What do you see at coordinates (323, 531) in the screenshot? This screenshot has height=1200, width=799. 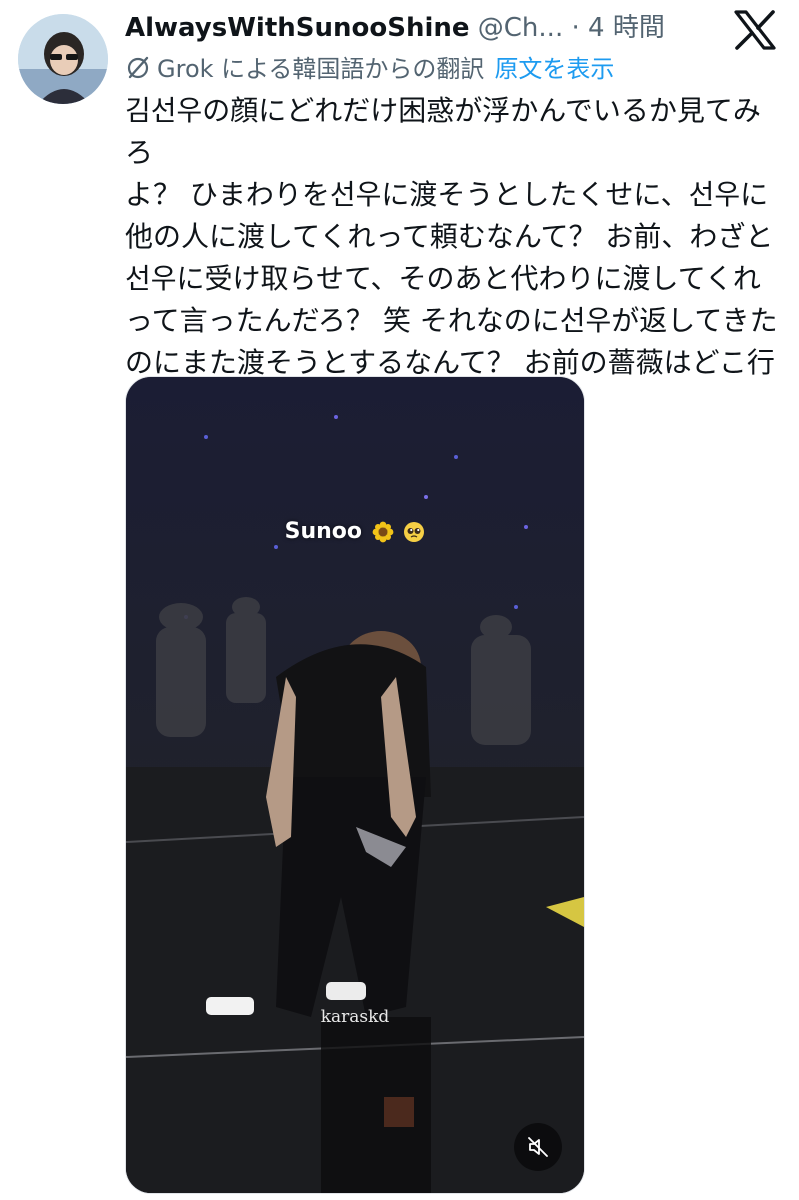 I see `caption-text: Sunoo` at bounding box center [323, 531].